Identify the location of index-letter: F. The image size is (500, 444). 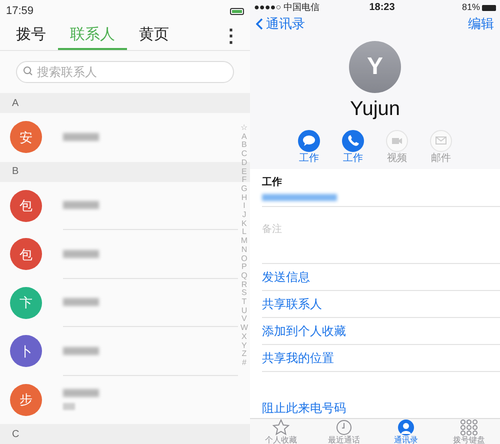
(244, 180).